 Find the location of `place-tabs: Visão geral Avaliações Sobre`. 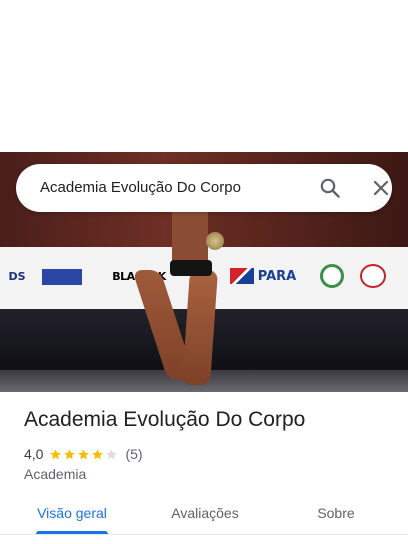

place-tabs: Visão geral Avaliações Sobre is located at coordinates (204, 520).